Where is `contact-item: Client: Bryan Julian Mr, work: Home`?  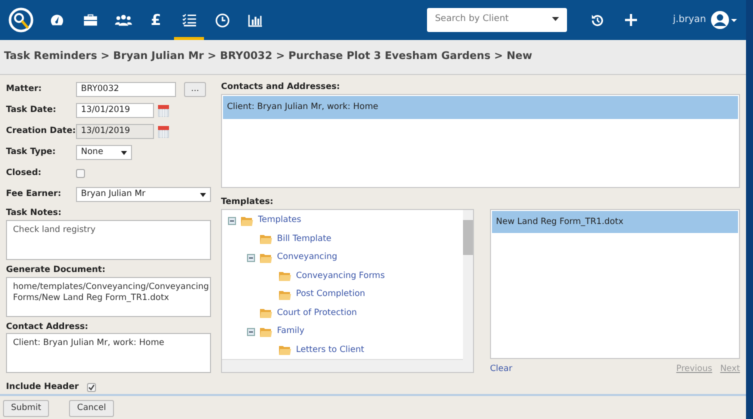 contact-item: Client: Bryan Julian Mr, work: Home is located at coordinates (480, 107).